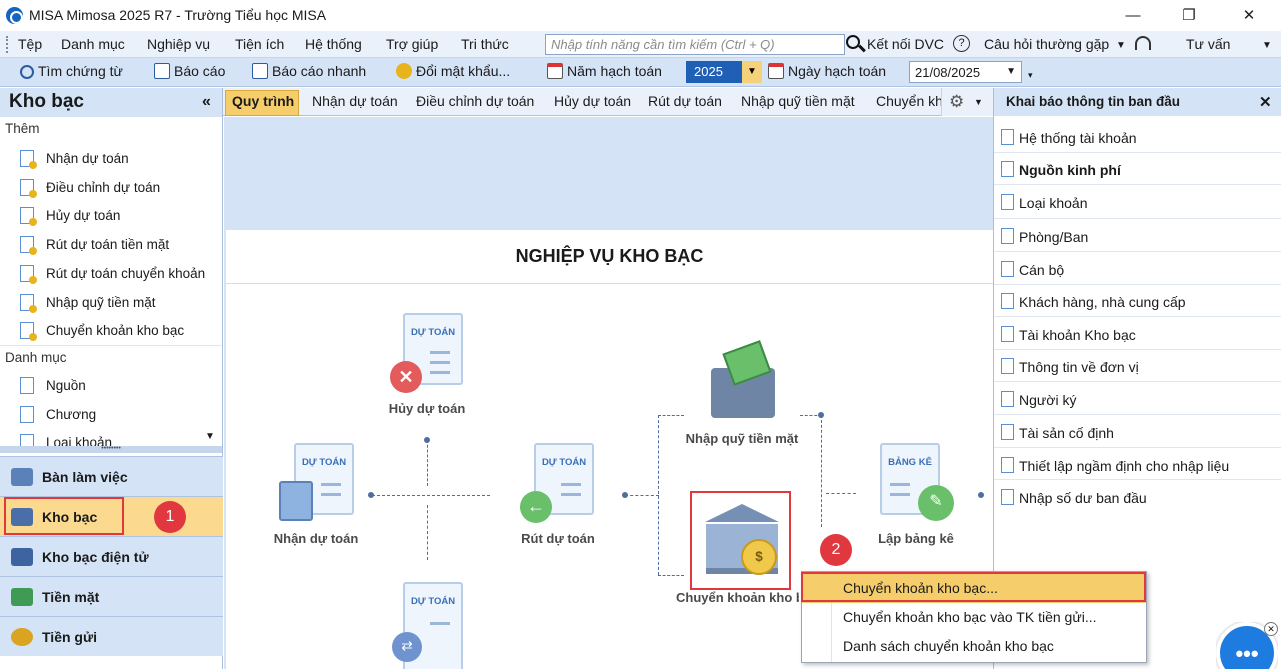 Image resolution: width=1281 pixels, height=669 pixels. What do you see at coordinates (30, 44) in the screenshot?
I see `menu-file: Tệp` at bounding box center [30, 44].